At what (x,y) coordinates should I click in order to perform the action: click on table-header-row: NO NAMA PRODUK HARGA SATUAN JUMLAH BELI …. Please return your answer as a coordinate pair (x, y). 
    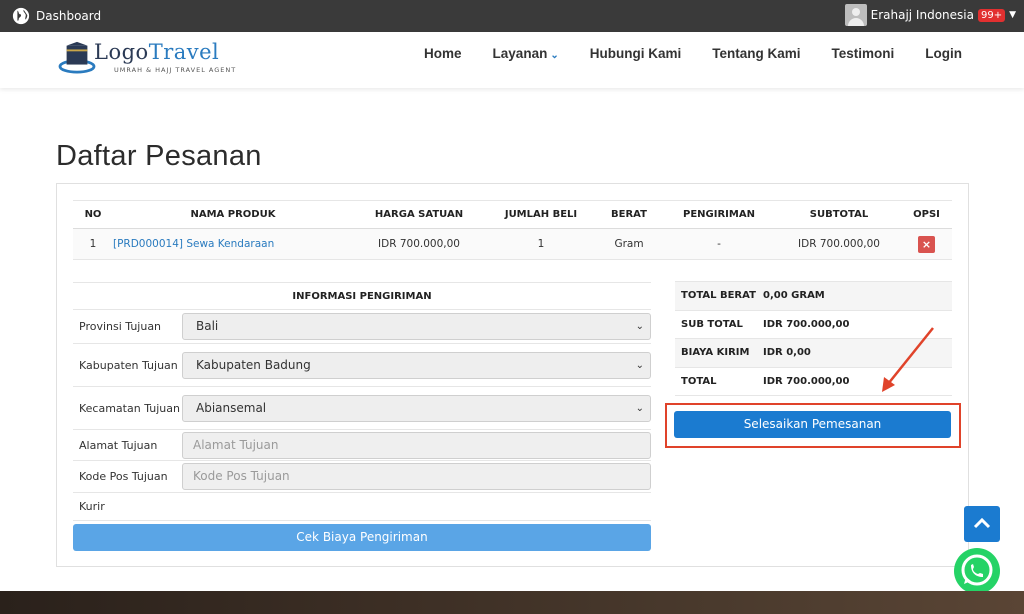
    Looking at the image, I should click on (512, 214).